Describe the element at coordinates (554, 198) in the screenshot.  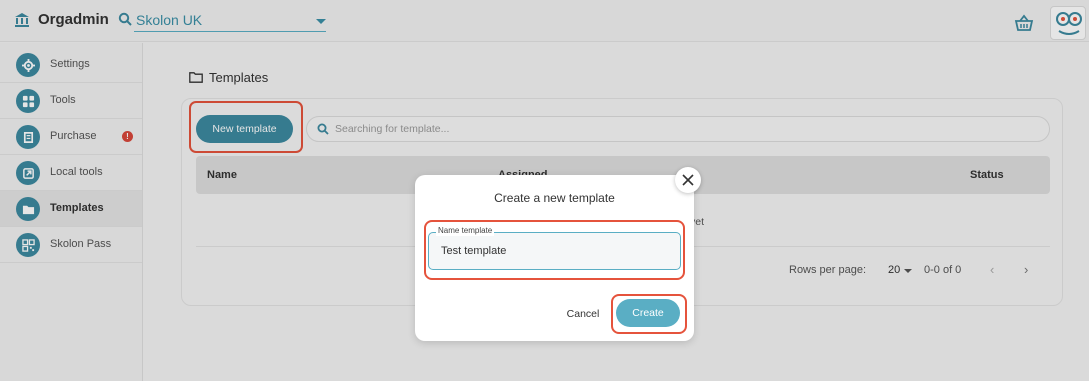
I see `dialog-title: Create a new template` at that location.